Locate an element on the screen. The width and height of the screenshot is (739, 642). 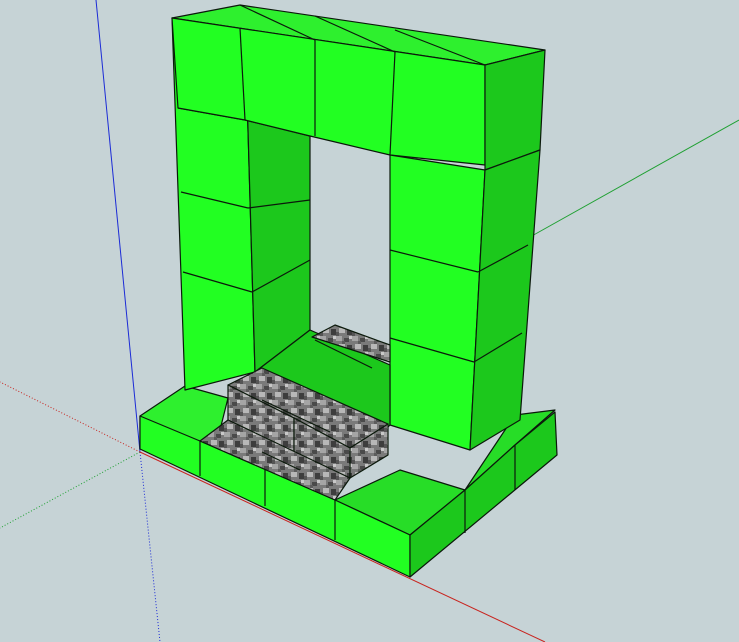
green-axis is located at coordinates (634, 178).